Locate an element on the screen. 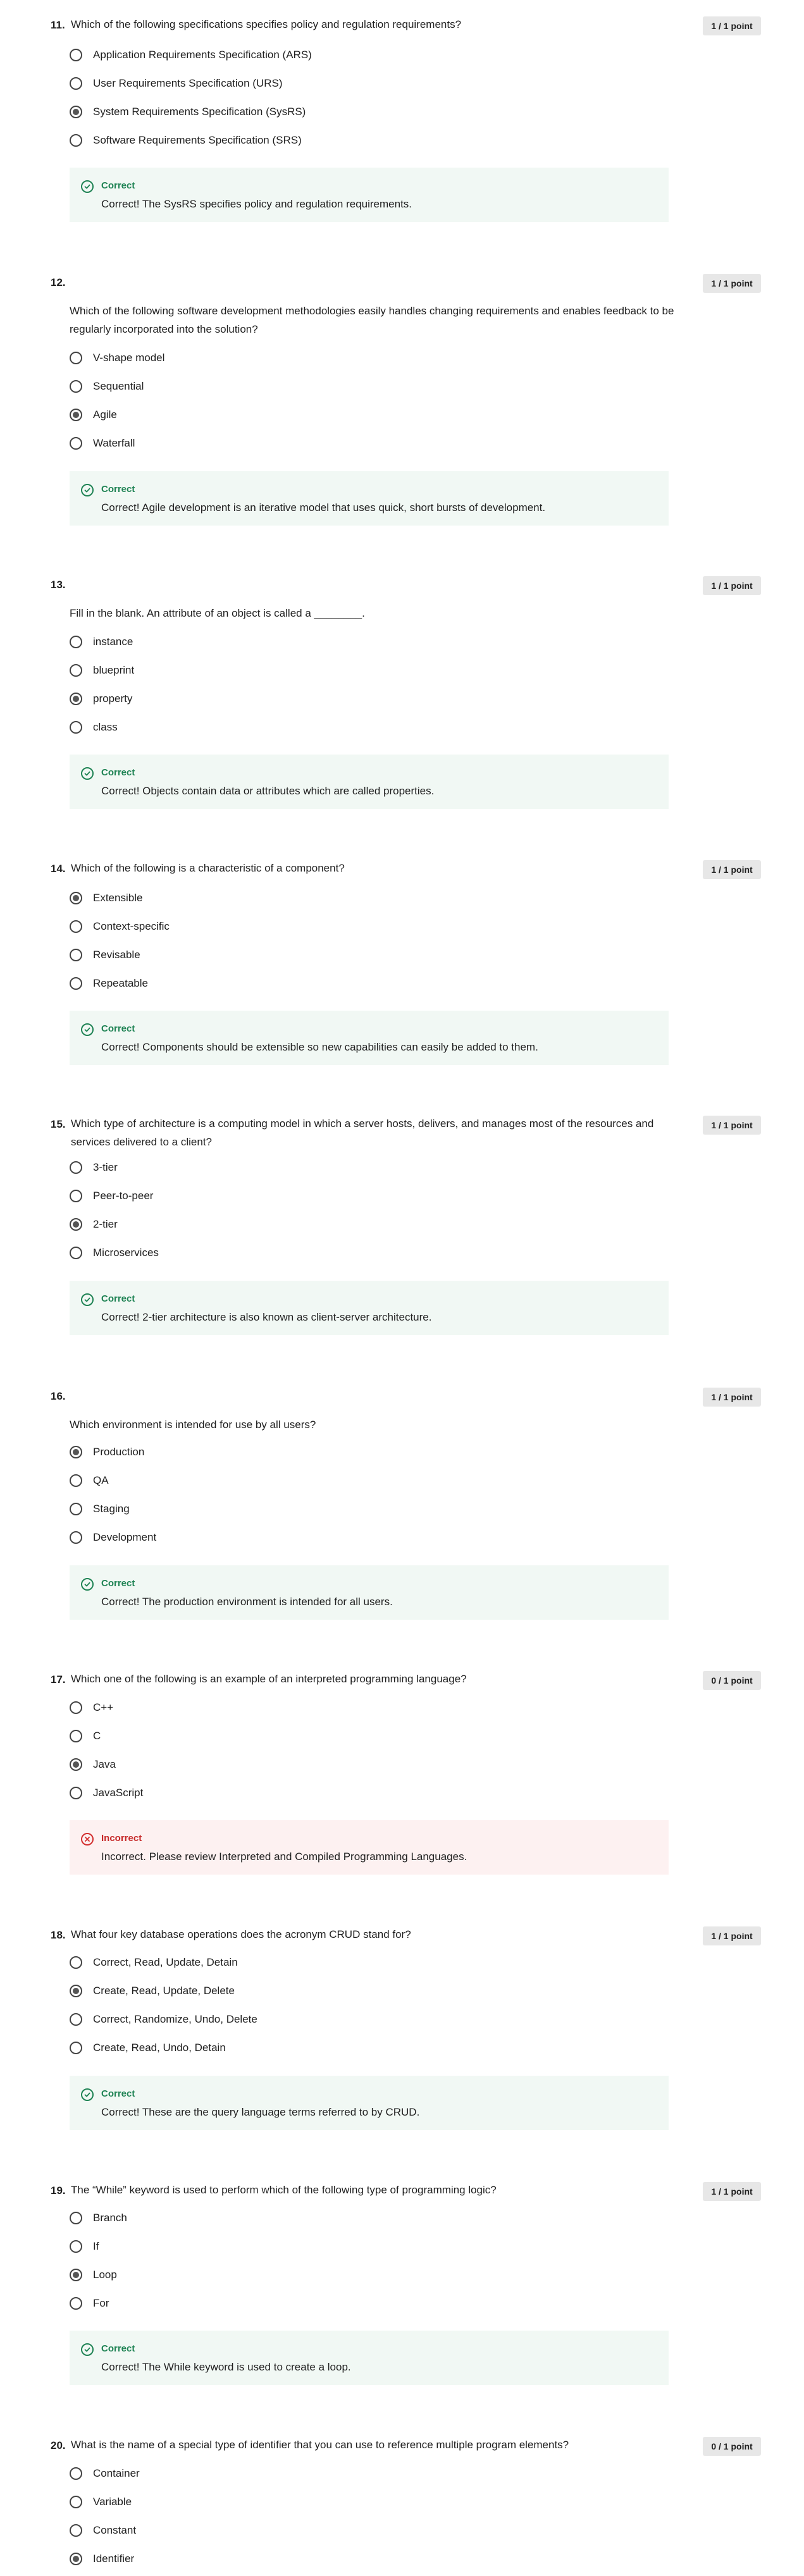 The height and width of the screenshot is (2576, 804). answer-option: property is located at coordinates (101, 699).